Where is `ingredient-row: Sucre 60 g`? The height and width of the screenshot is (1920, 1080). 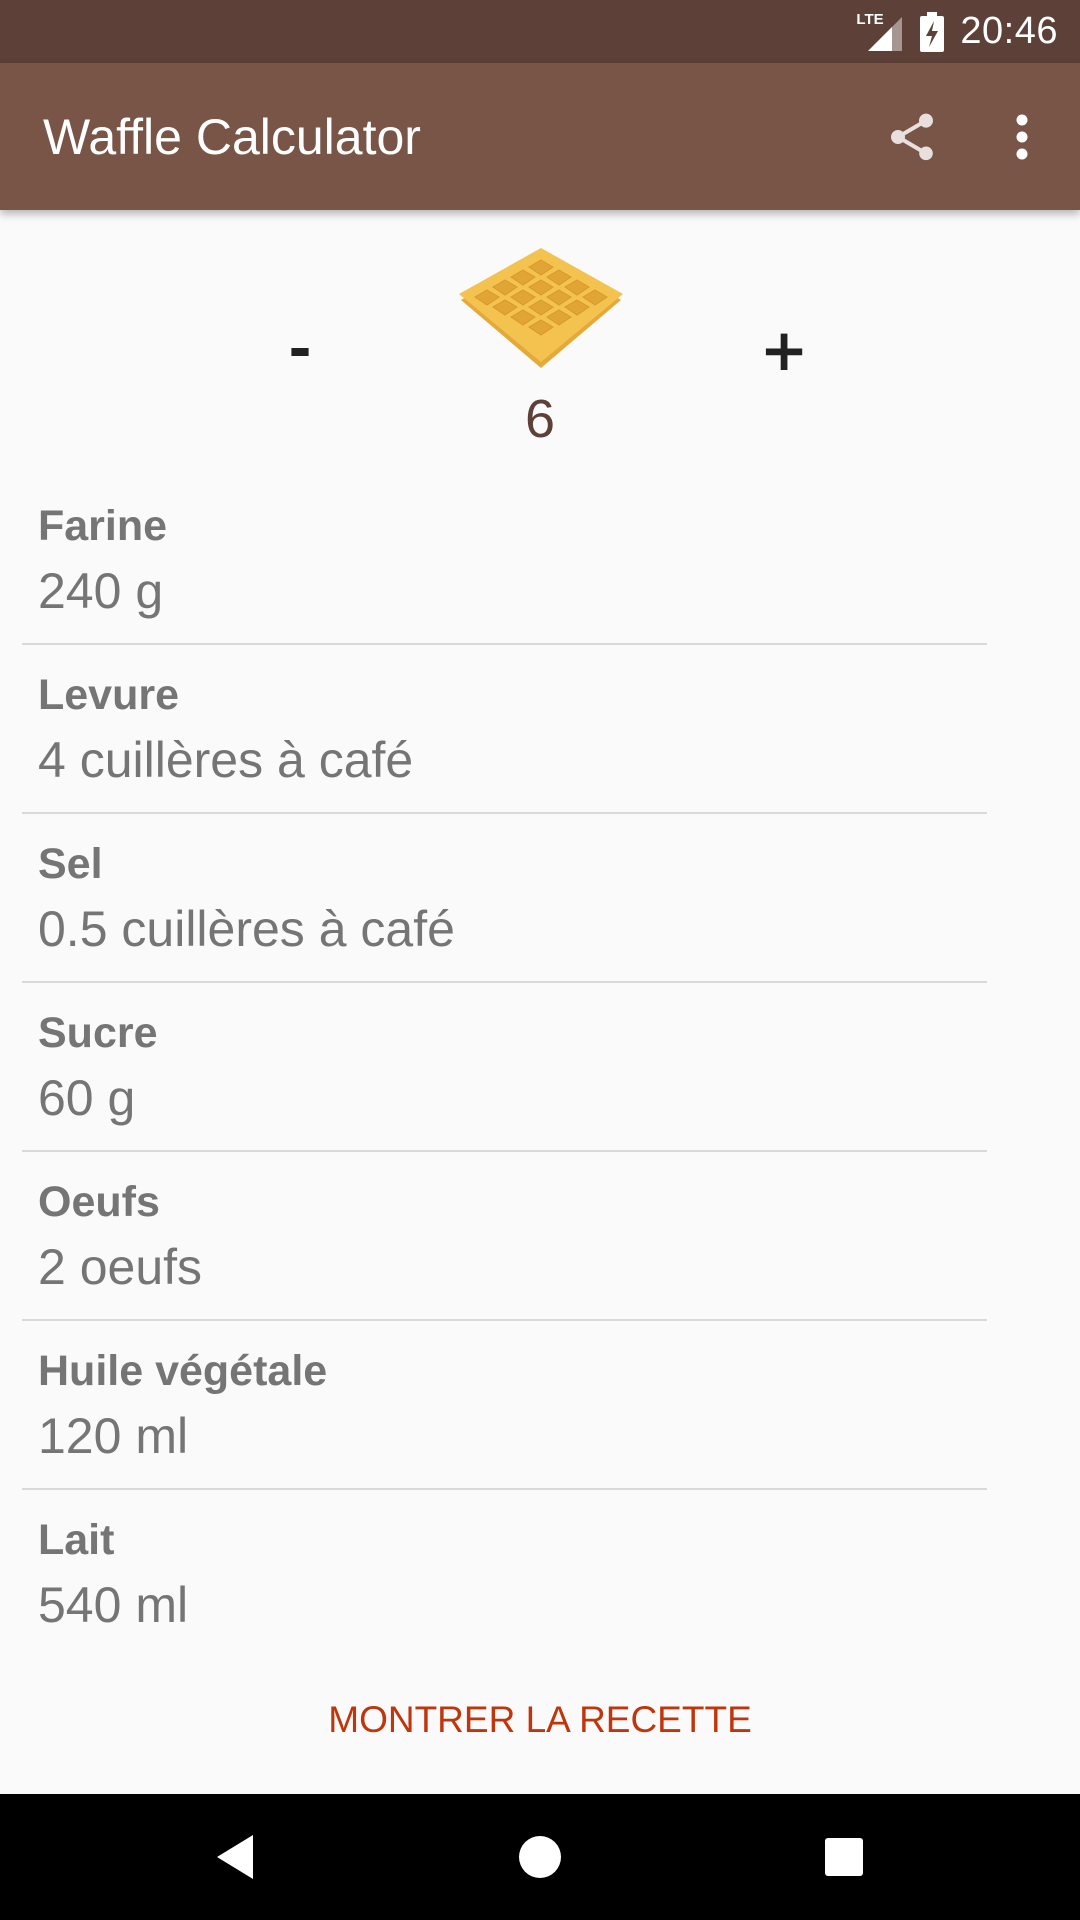
ingredient-row: Sucre 60 g is located at coordinates (504, 1067).